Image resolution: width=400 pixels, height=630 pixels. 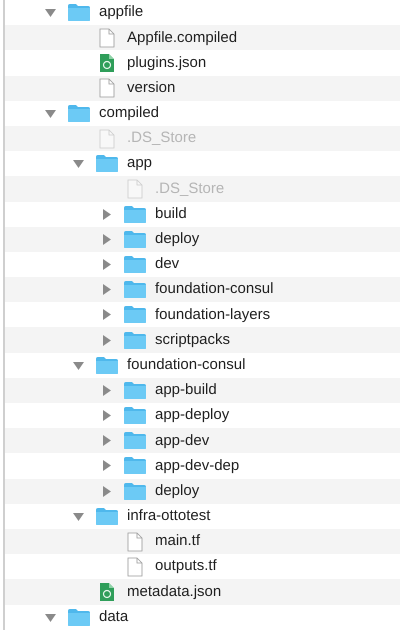 What do you see at coordinates (171, 214) in the screenshot?
I see `file-name: build` at bounding box center [171, 214].